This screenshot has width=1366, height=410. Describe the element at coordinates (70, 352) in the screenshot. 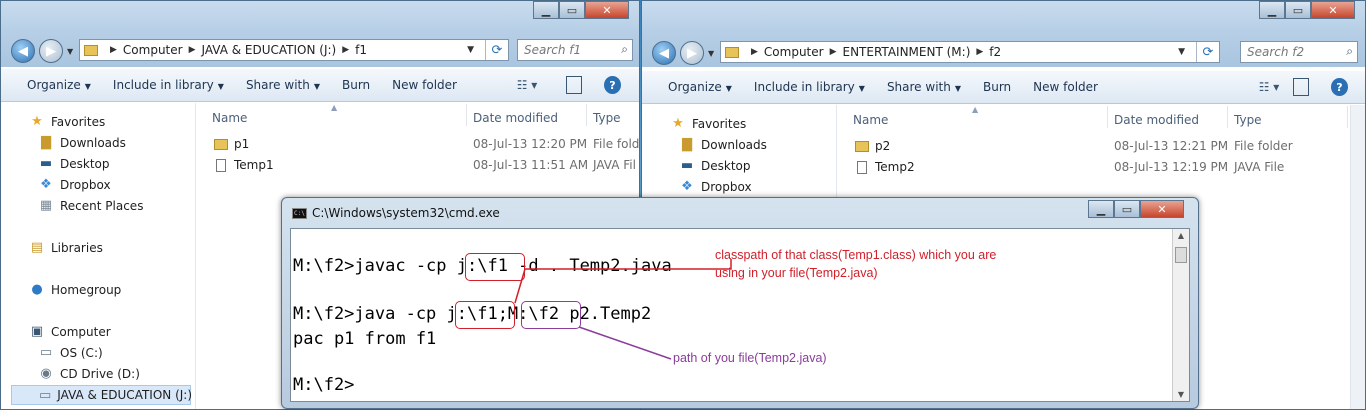

I see `nav-drive-c: ▭ OS (C:)` at that location.